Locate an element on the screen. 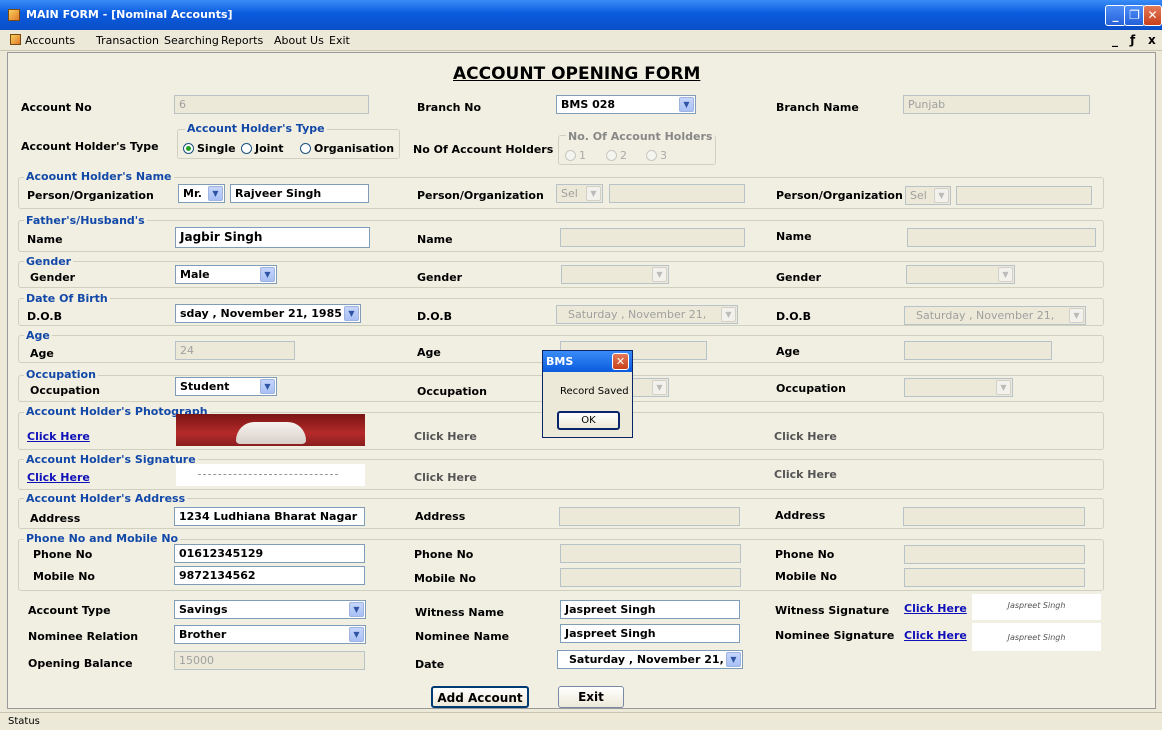 Image resolution: width=1162 pixels, height=730 pixels. branch-name-label: Branch Name is located at coordinates (817, 107).